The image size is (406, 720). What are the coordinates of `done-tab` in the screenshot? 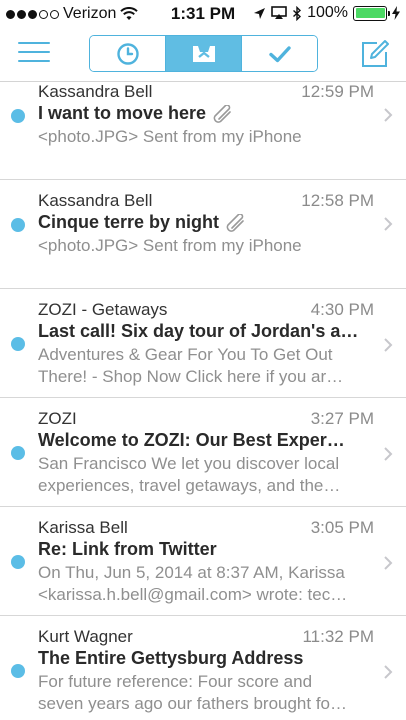 It's located at (279, 53).